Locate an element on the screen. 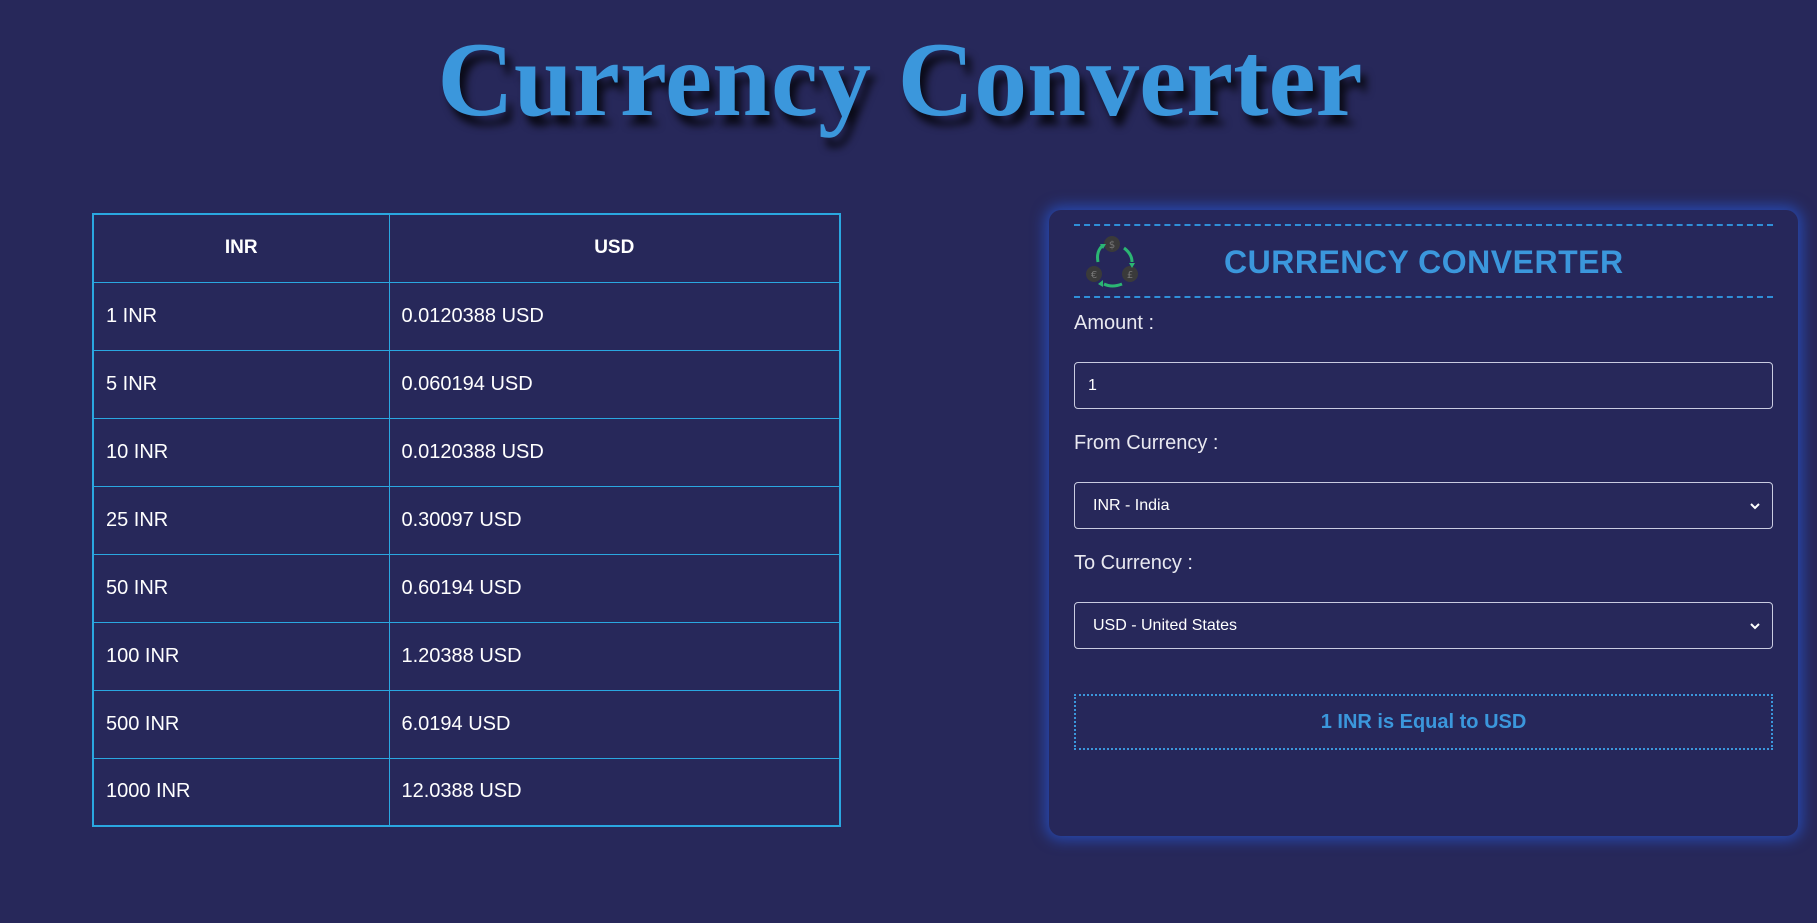 The width and height of the screenshot is (1817, 923). table-cell-inr: 100 INR is located at coordinates (241, 656).